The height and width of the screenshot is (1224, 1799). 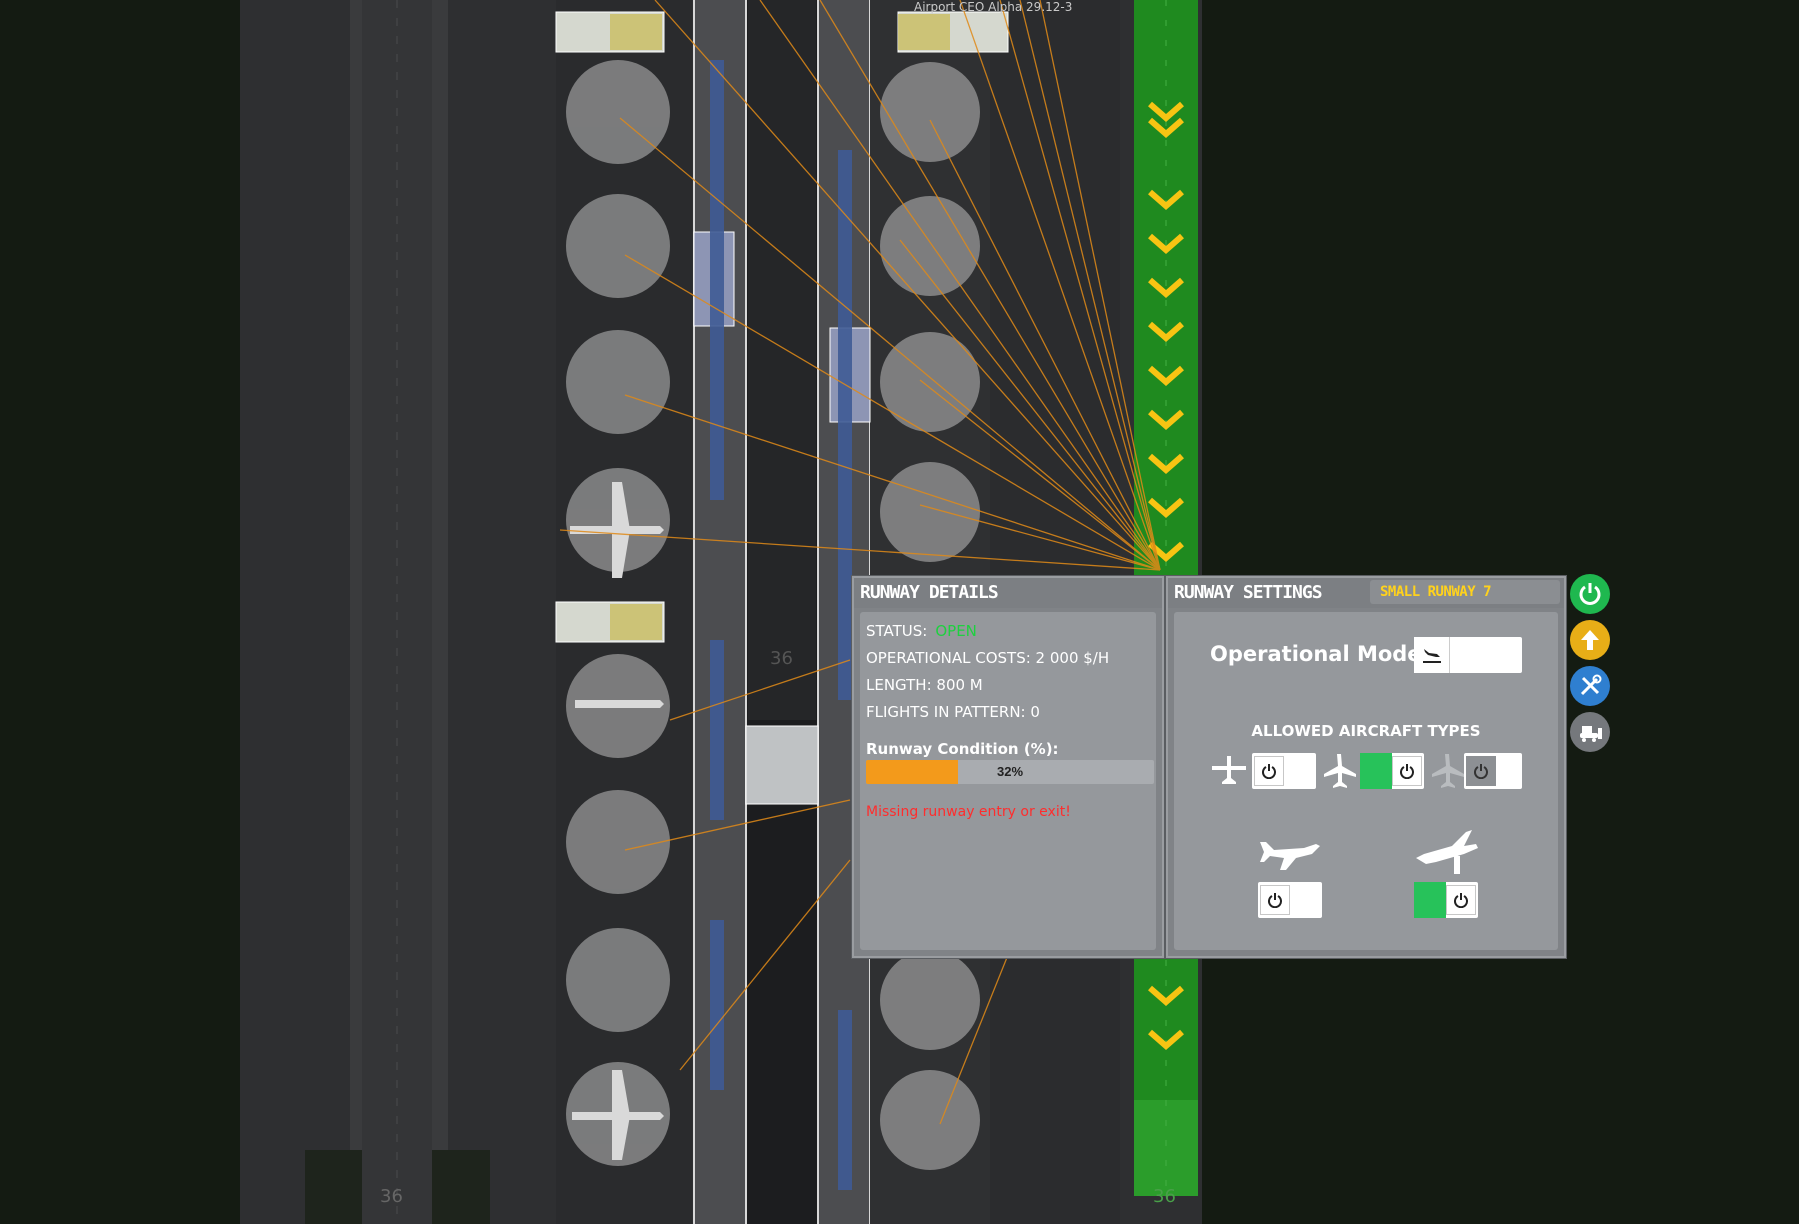 I want to click on upgrade-button, so click(x=1590, y=640).